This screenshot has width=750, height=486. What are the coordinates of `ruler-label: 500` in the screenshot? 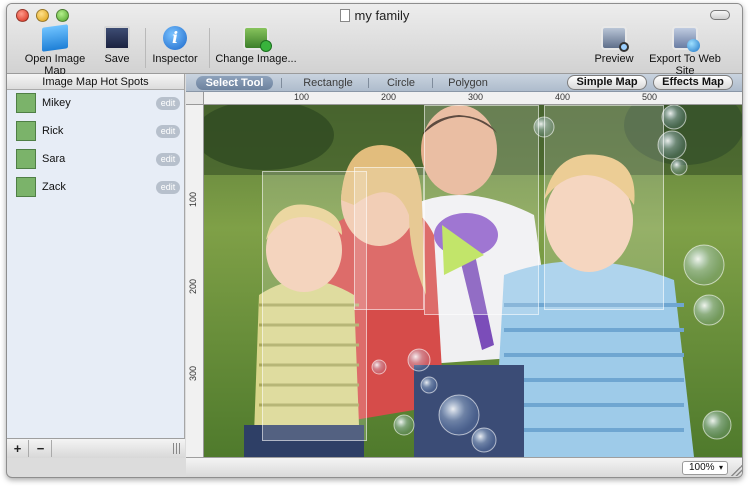 It's located at (650, 97).